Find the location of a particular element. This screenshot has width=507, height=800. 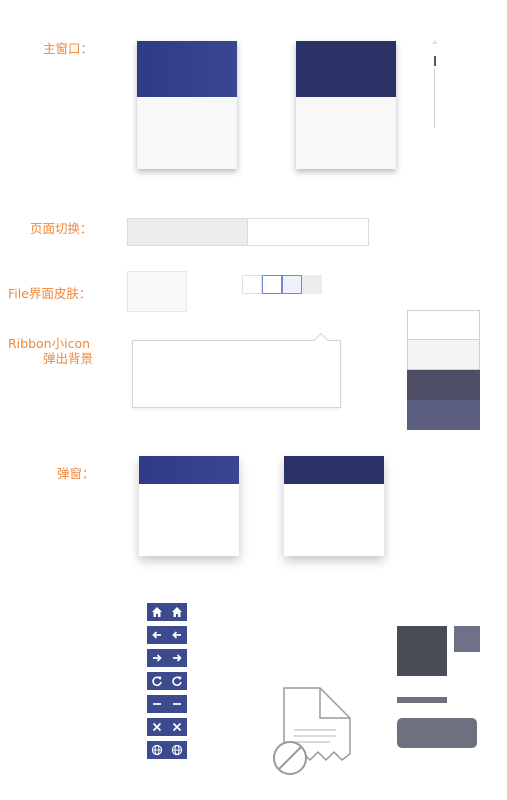

popup-preview-active is located at coordinates (189, 506).